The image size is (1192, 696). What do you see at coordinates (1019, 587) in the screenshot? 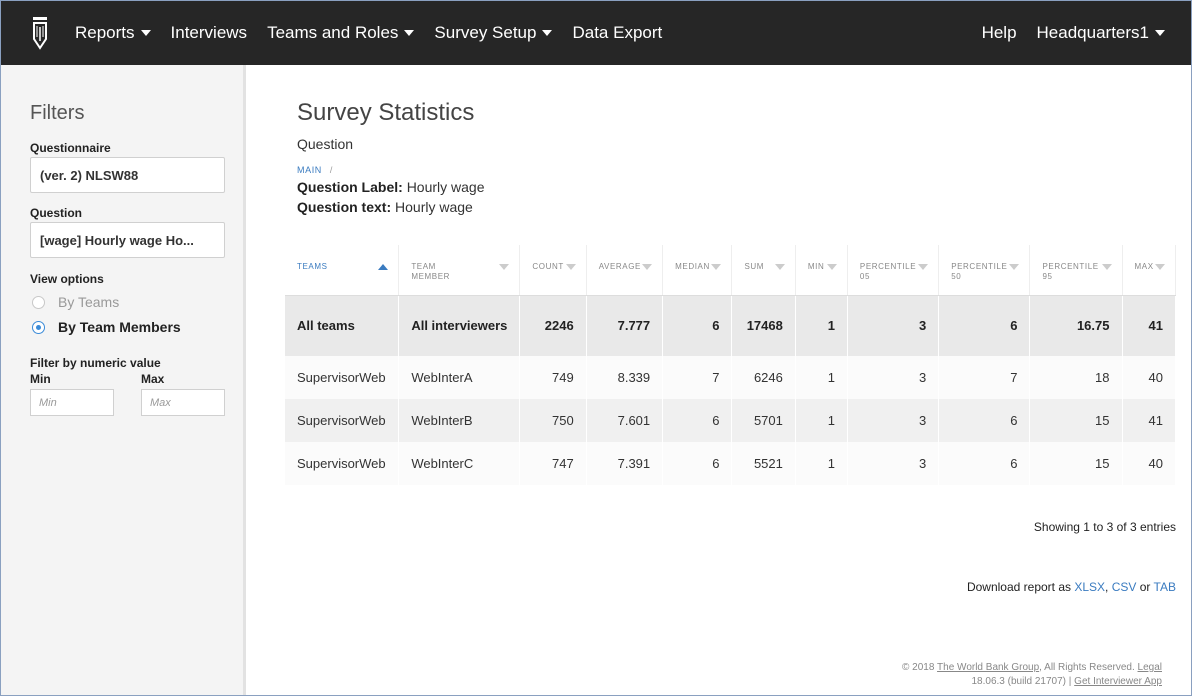
I see `download-prefix: Download report as` at bounding box center [1019, 587].